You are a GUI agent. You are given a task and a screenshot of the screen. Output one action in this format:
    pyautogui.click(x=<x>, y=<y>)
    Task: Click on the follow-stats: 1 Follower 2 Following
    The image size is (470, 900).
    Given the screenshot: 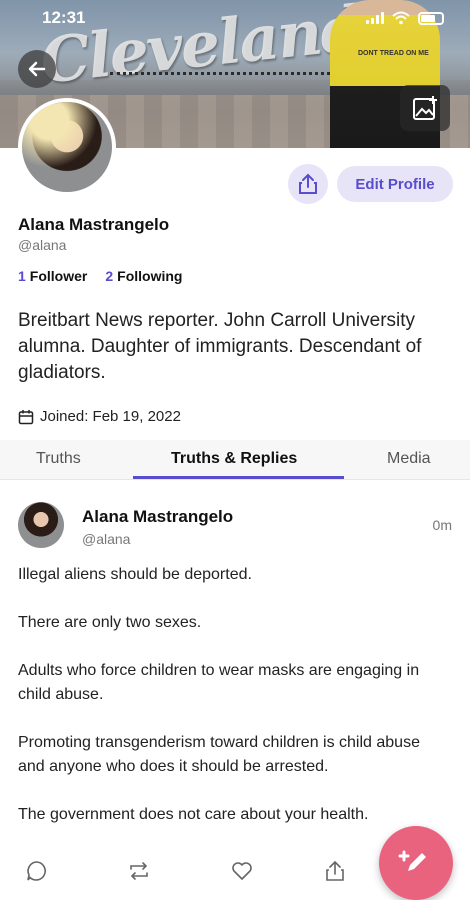 What is the action you would take?
    pyautogui.click(x=100, y=276)
    